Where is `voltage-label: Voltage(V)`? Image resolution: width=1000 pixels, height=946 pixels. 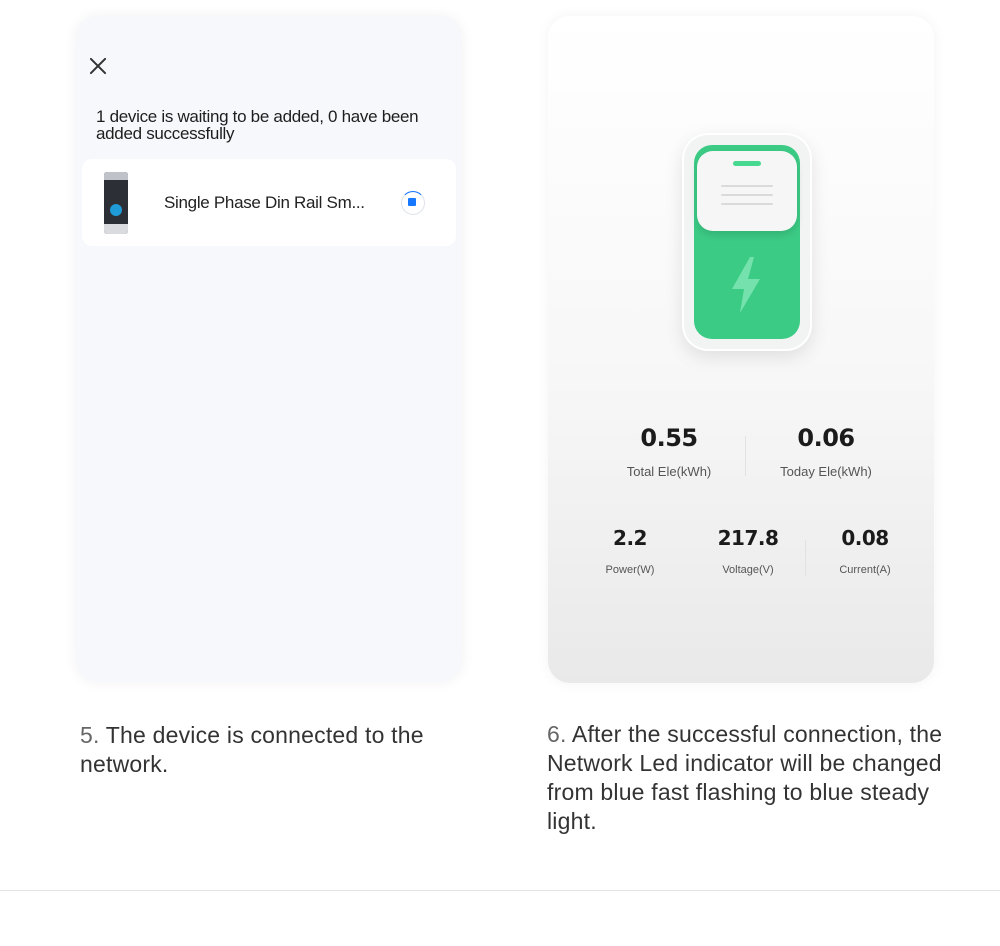
voltage-label: Voltage(V) is located at coordinates (748, 570).